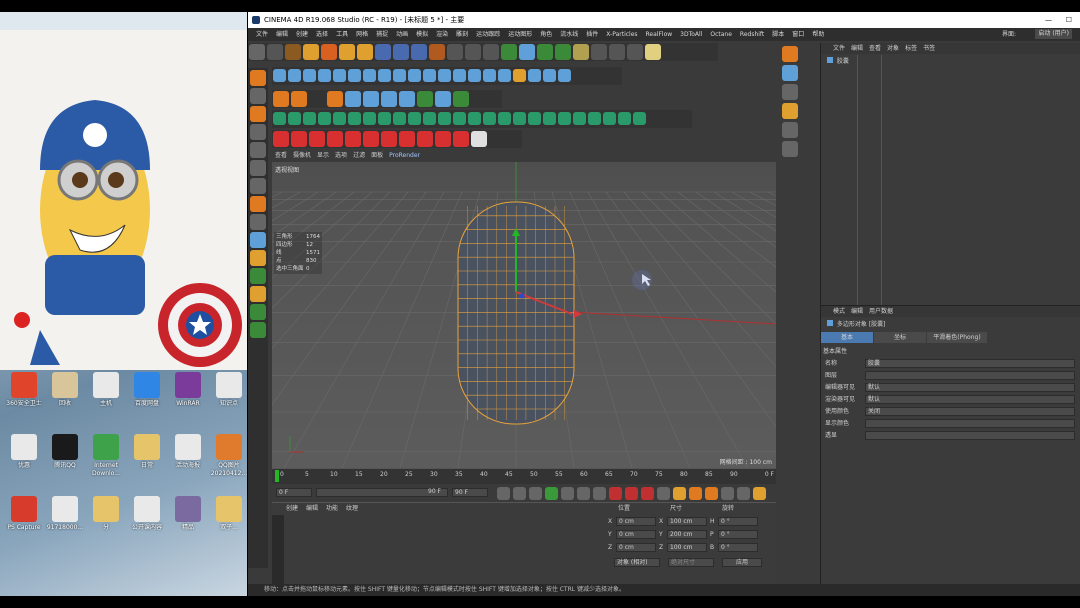 The height and width of the screenshot is (608, 1080). Describe the element at coordinates (929, 48) in the screenshot. I see `object-manager-tab: 书签` at that location.